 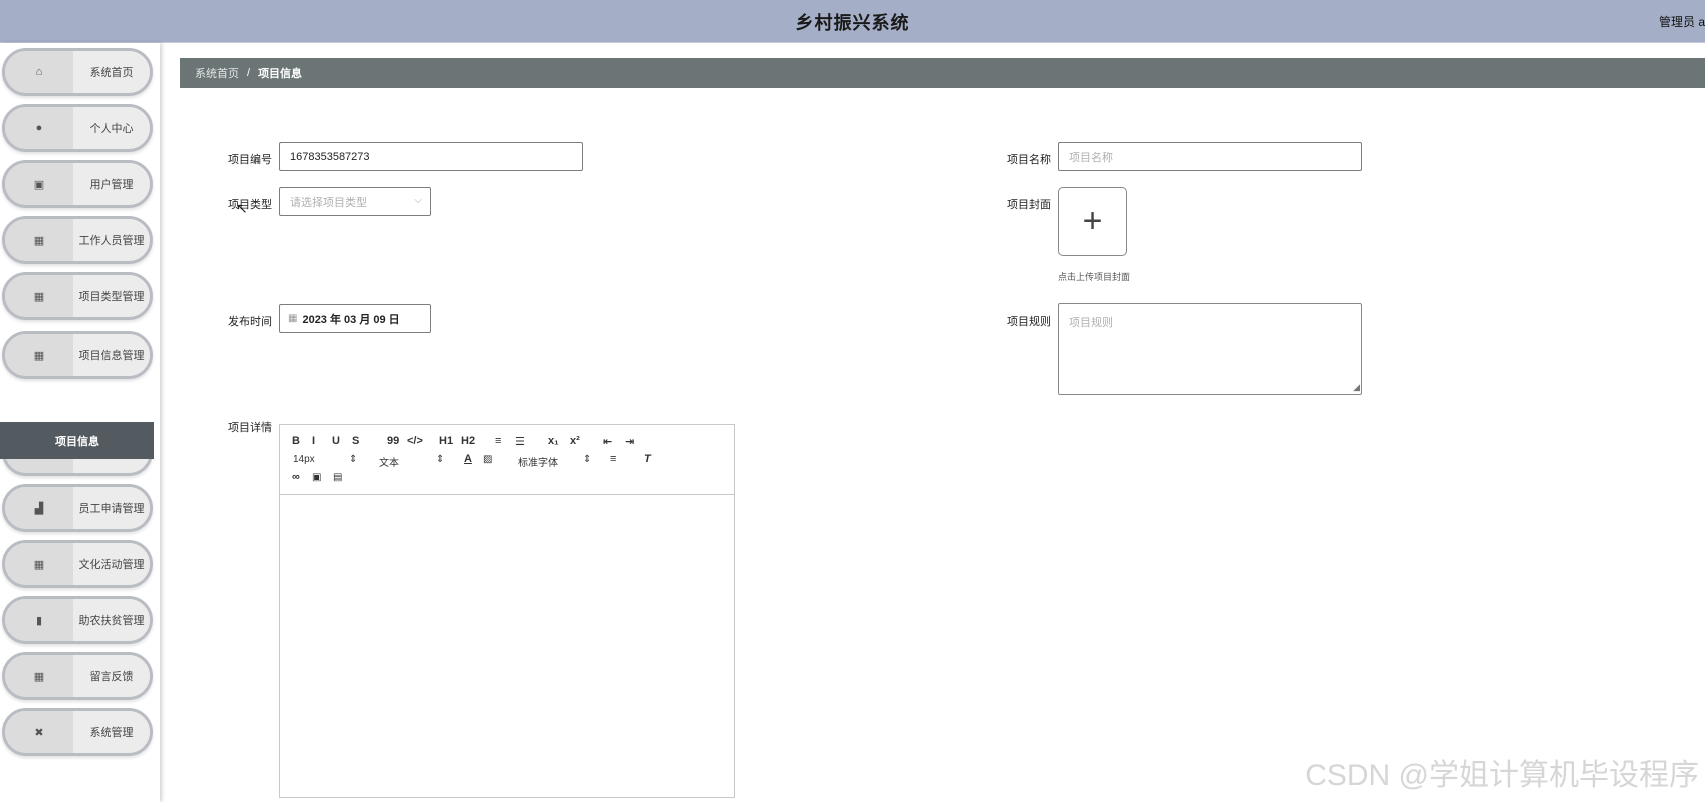 I want to click on cover-upload-button: +, so click(x=1092, y=221).